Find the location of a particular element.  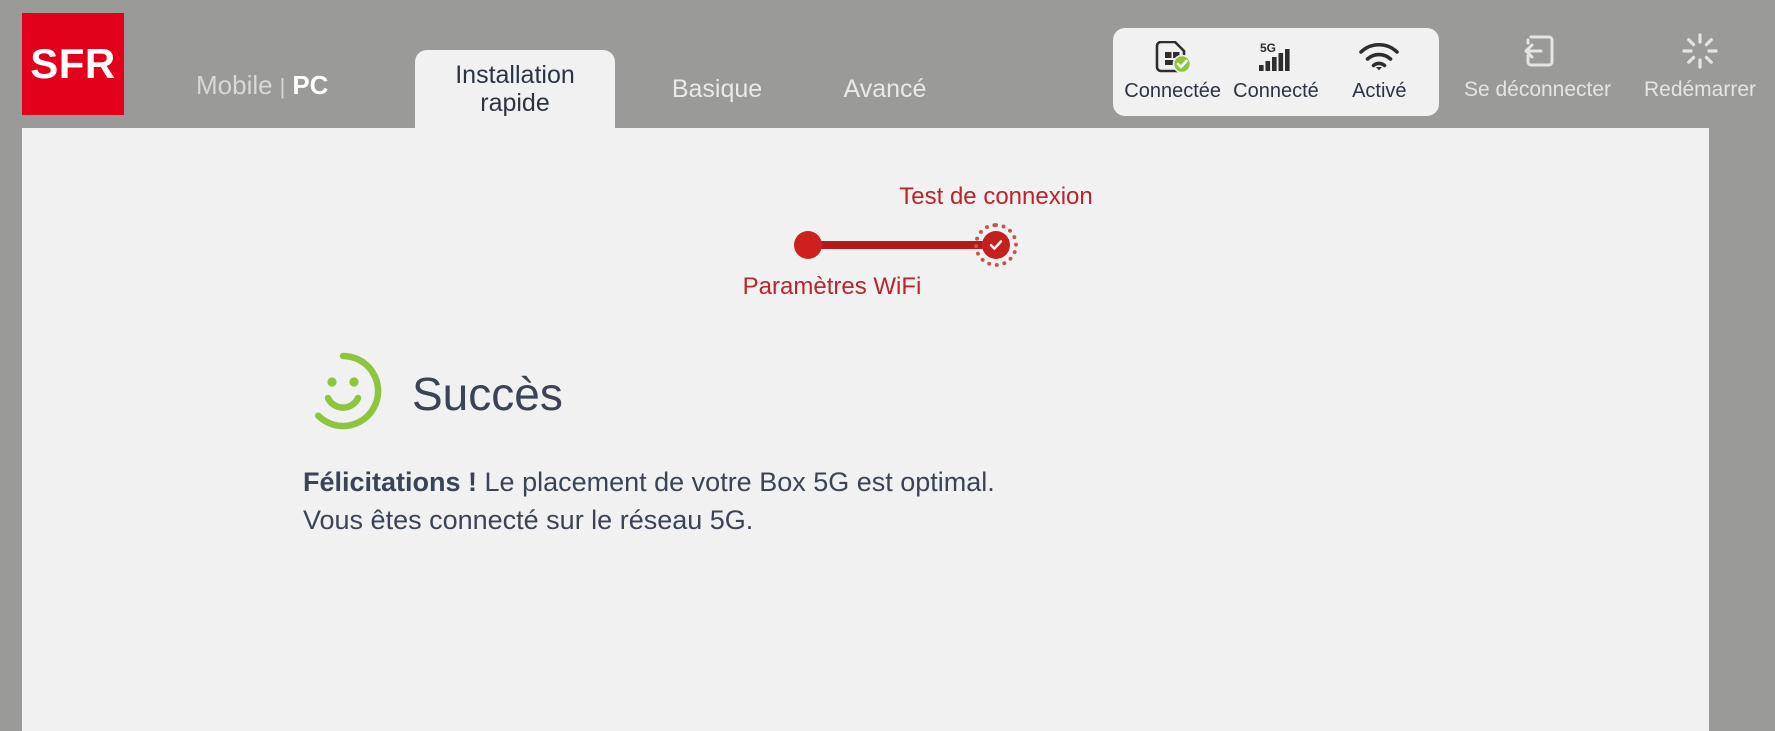

status-item-network: 5G Connecté is located at coordinates (1275, 70).